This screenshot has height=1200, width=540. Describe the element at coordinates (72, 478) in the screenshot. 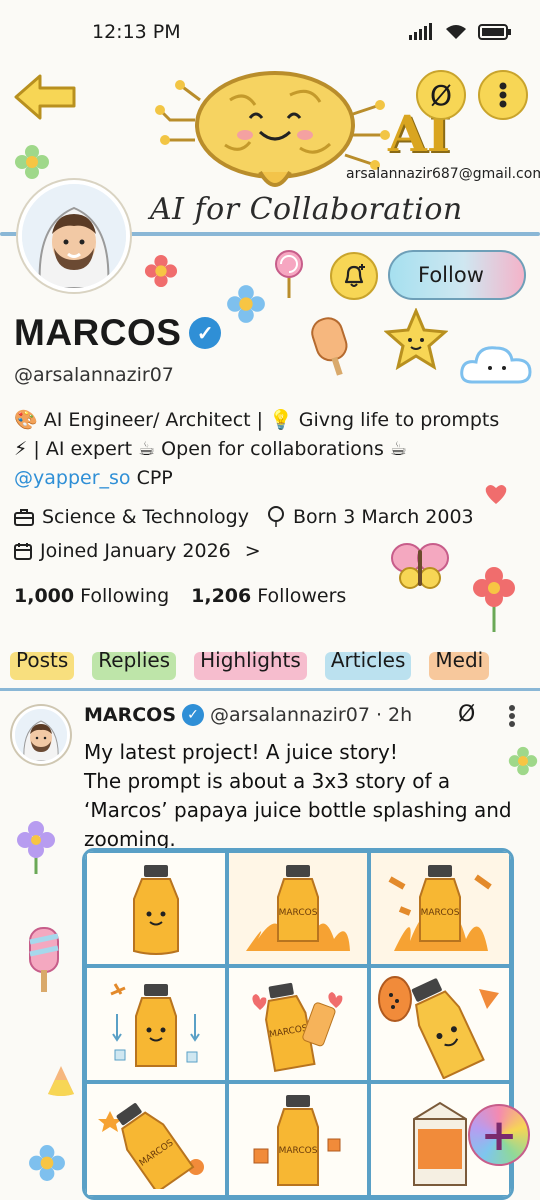

I see `bio-mention-link: @yapper_so` at that location.